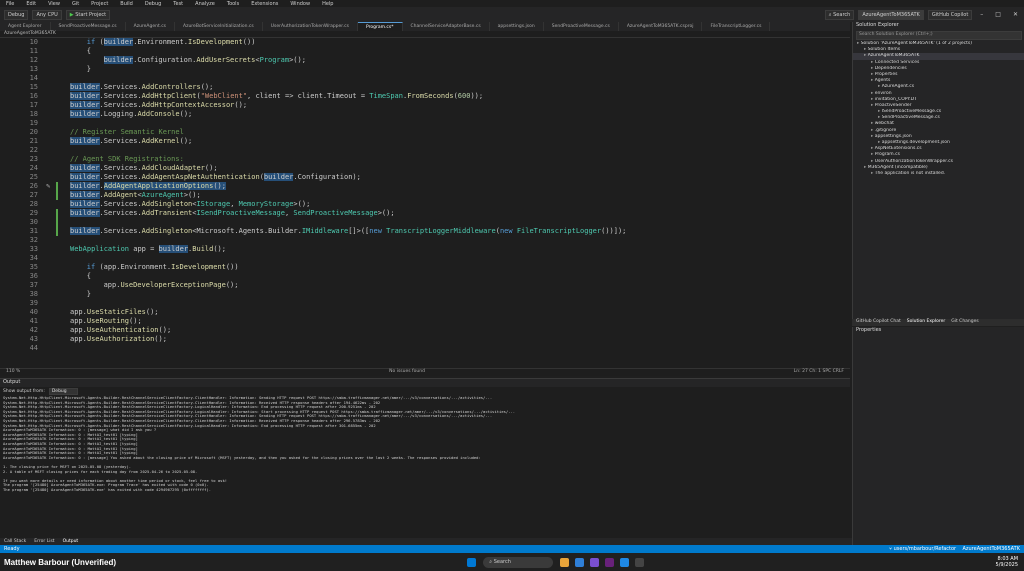 The image size is (1024, 571). I want to click on code-text: if (app.Environment.IsDevelopment()), so click(162, 267).